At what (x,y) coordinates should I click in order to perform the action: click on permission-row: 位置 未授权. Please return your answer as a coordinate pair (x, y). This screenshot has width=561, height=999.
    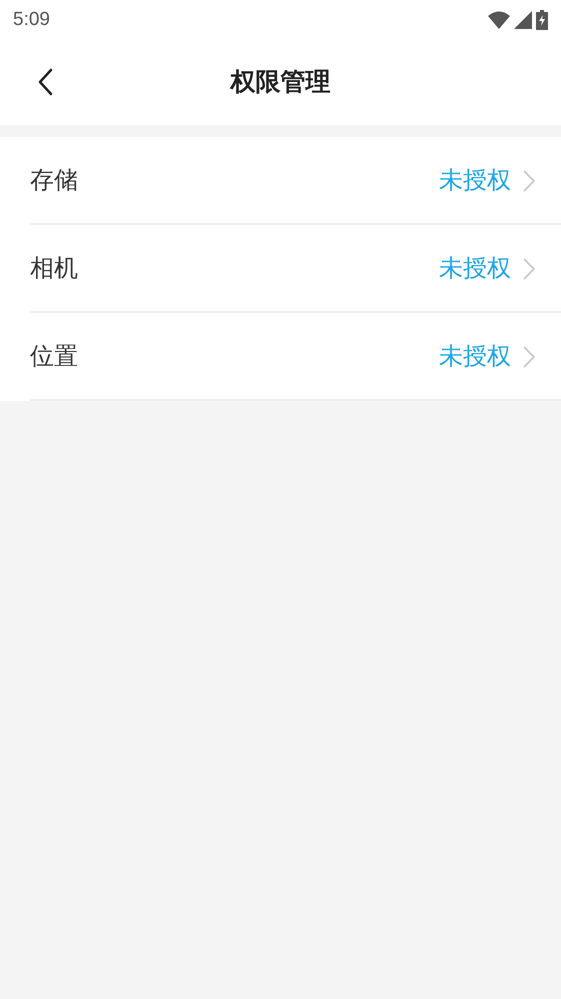
    Looking at the image, I should click on (280, 357).